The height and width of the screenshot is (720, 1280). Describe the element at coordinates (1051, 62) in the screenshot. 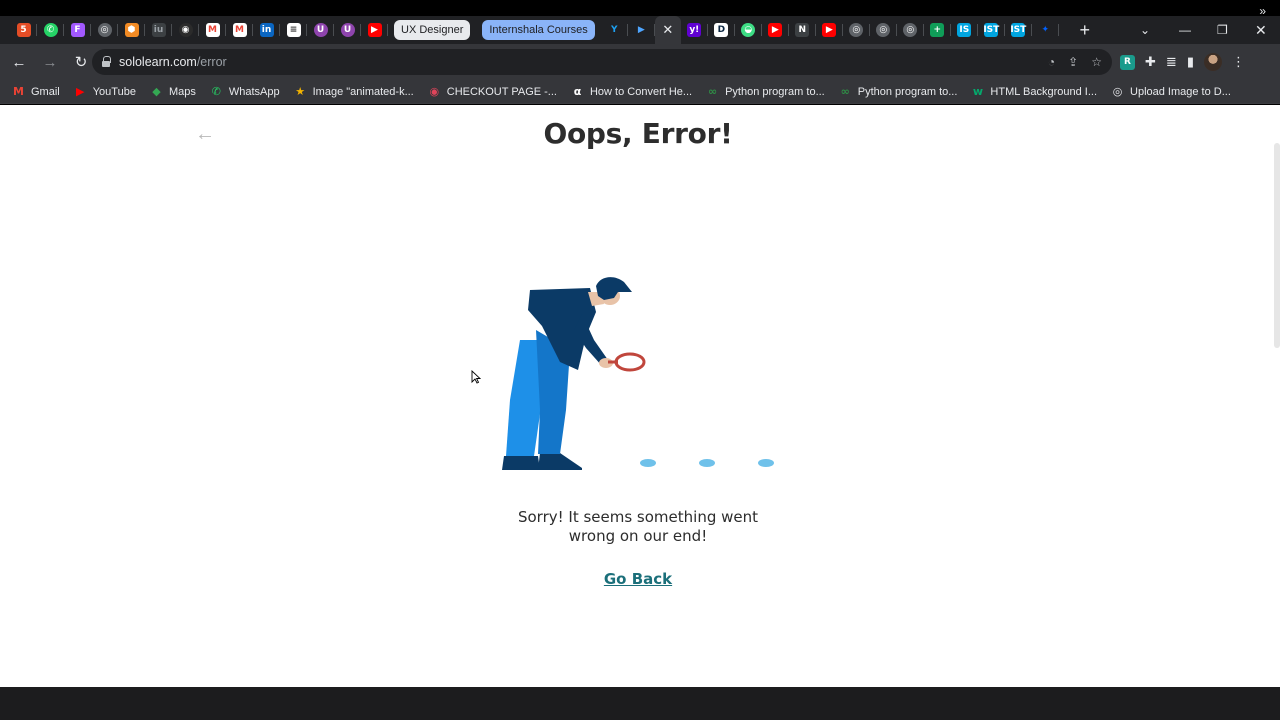

I see `performance-icon: ◔` at that location.